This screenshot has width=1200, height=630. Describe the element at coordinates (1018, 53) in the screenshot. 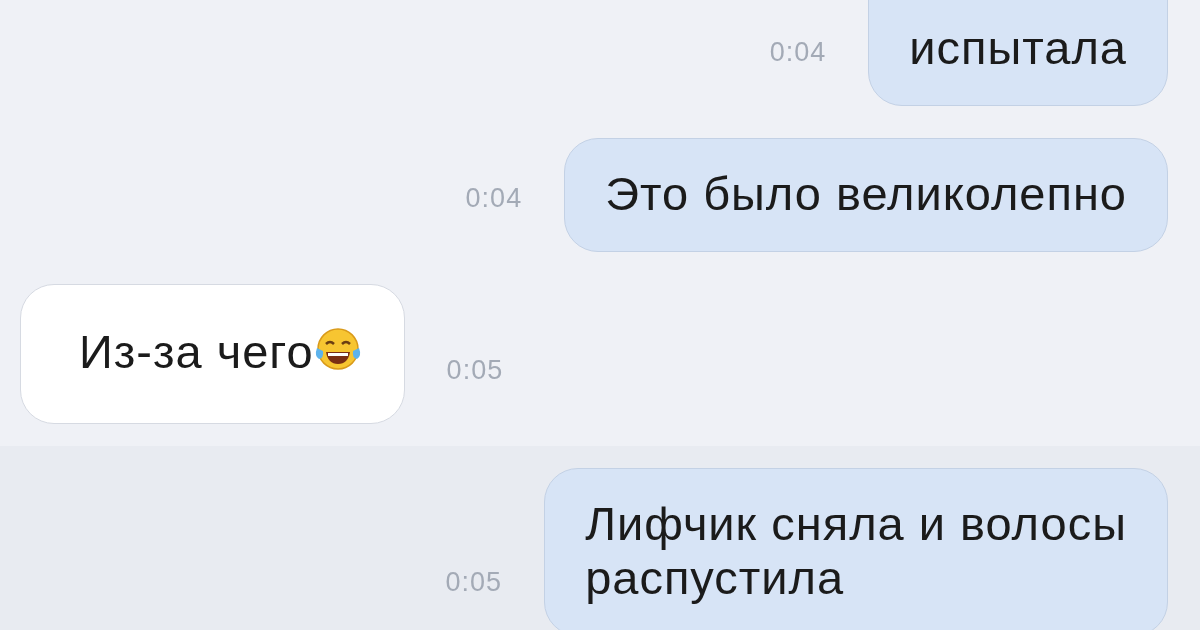

I see `outgoing-message-bubble: испытала` at that location.